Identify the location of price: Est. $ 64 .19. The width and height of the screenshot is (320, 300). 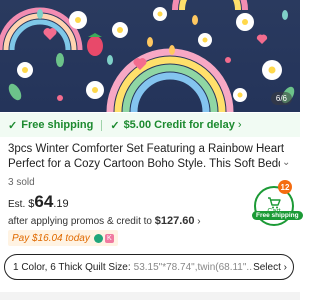
(38, 202).